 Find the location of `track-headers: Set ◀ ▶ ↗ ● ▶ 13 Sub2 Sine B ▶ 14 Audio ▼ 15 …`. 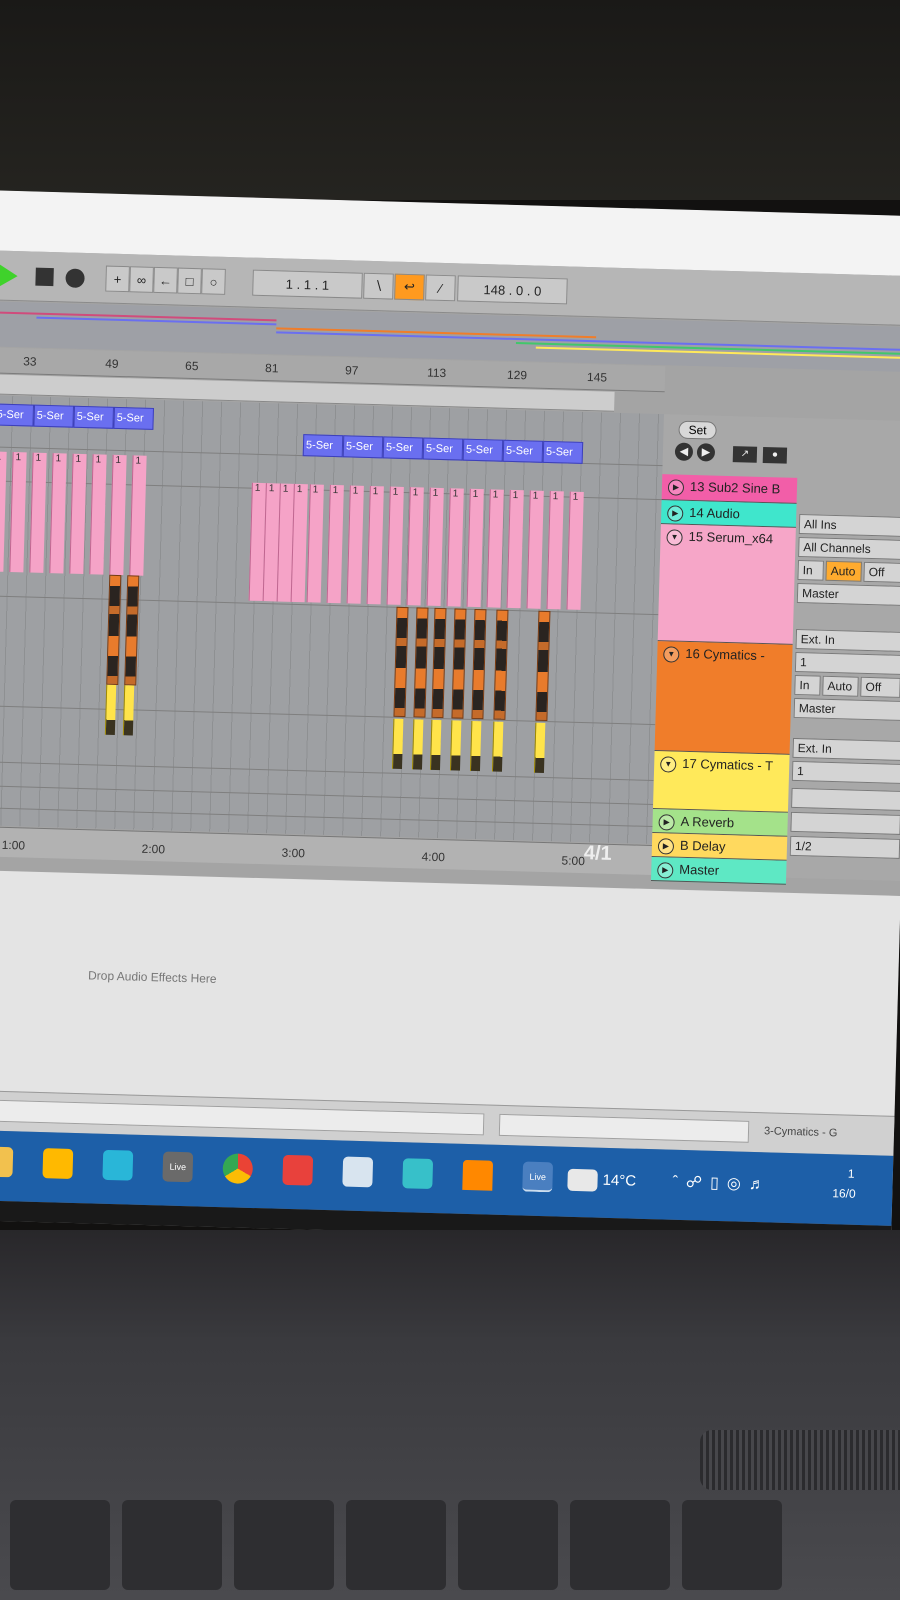

track-headers: Set ◀ ▶ ↗ ● ▶ 13 Sub2 Sine B ▶ 14 Audio ▼ 15 … is located at coordinates (775, 649).